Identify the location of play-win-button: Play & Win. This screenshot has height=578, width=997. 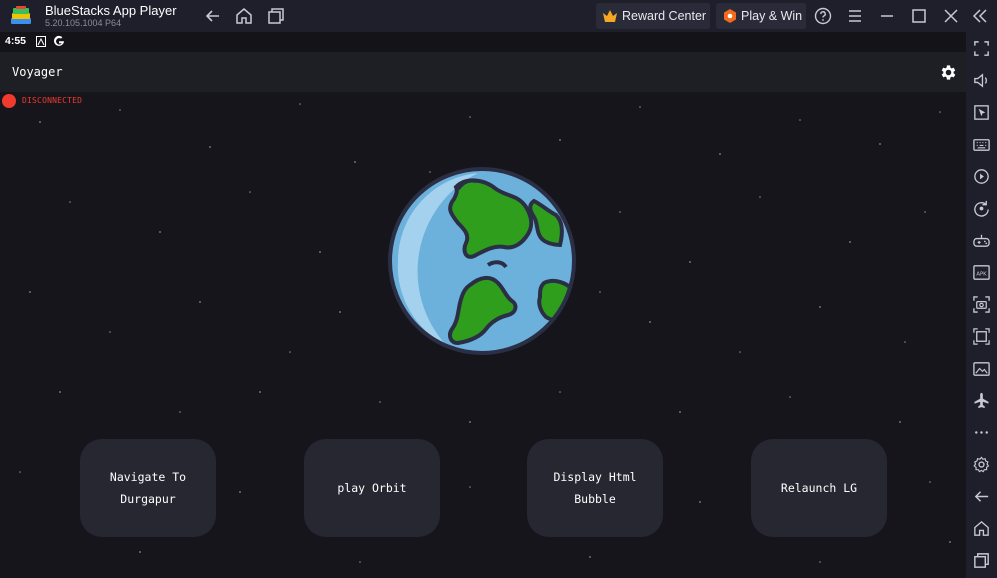
(761, 16).